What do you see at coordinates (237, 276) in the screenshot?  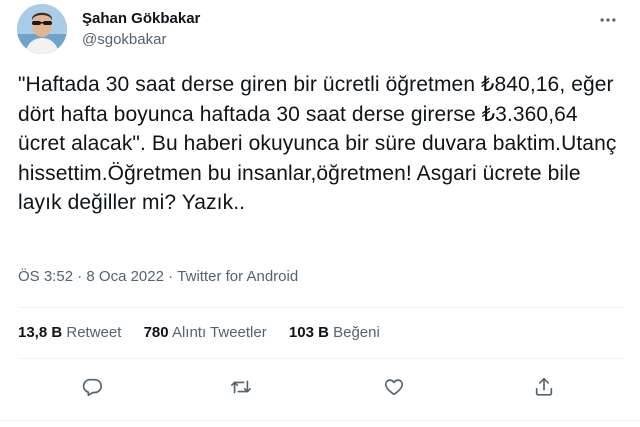 I see `tweet-source: Twitter for Android` at bounding box center [237, 276].